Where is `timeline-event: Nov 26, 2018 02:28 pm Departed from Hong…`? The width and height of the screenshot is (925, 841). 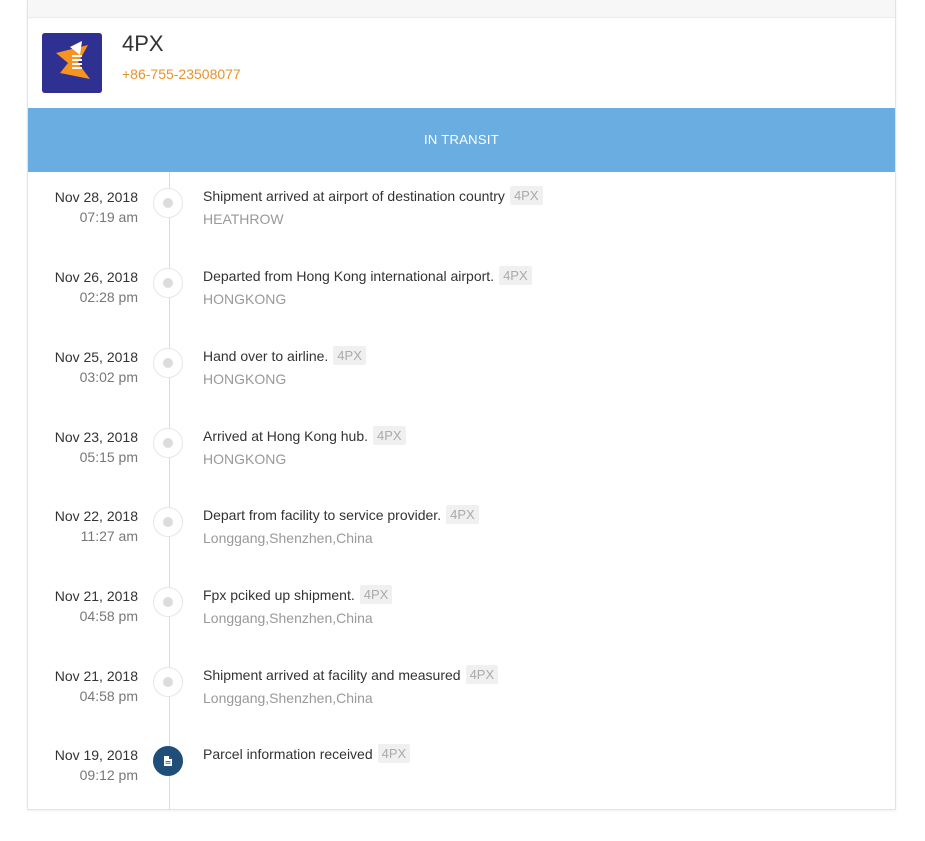 timeline-event: Nov 26, 2018 02:28 pm Departed from Hong… is located at coordinates (461, 292).